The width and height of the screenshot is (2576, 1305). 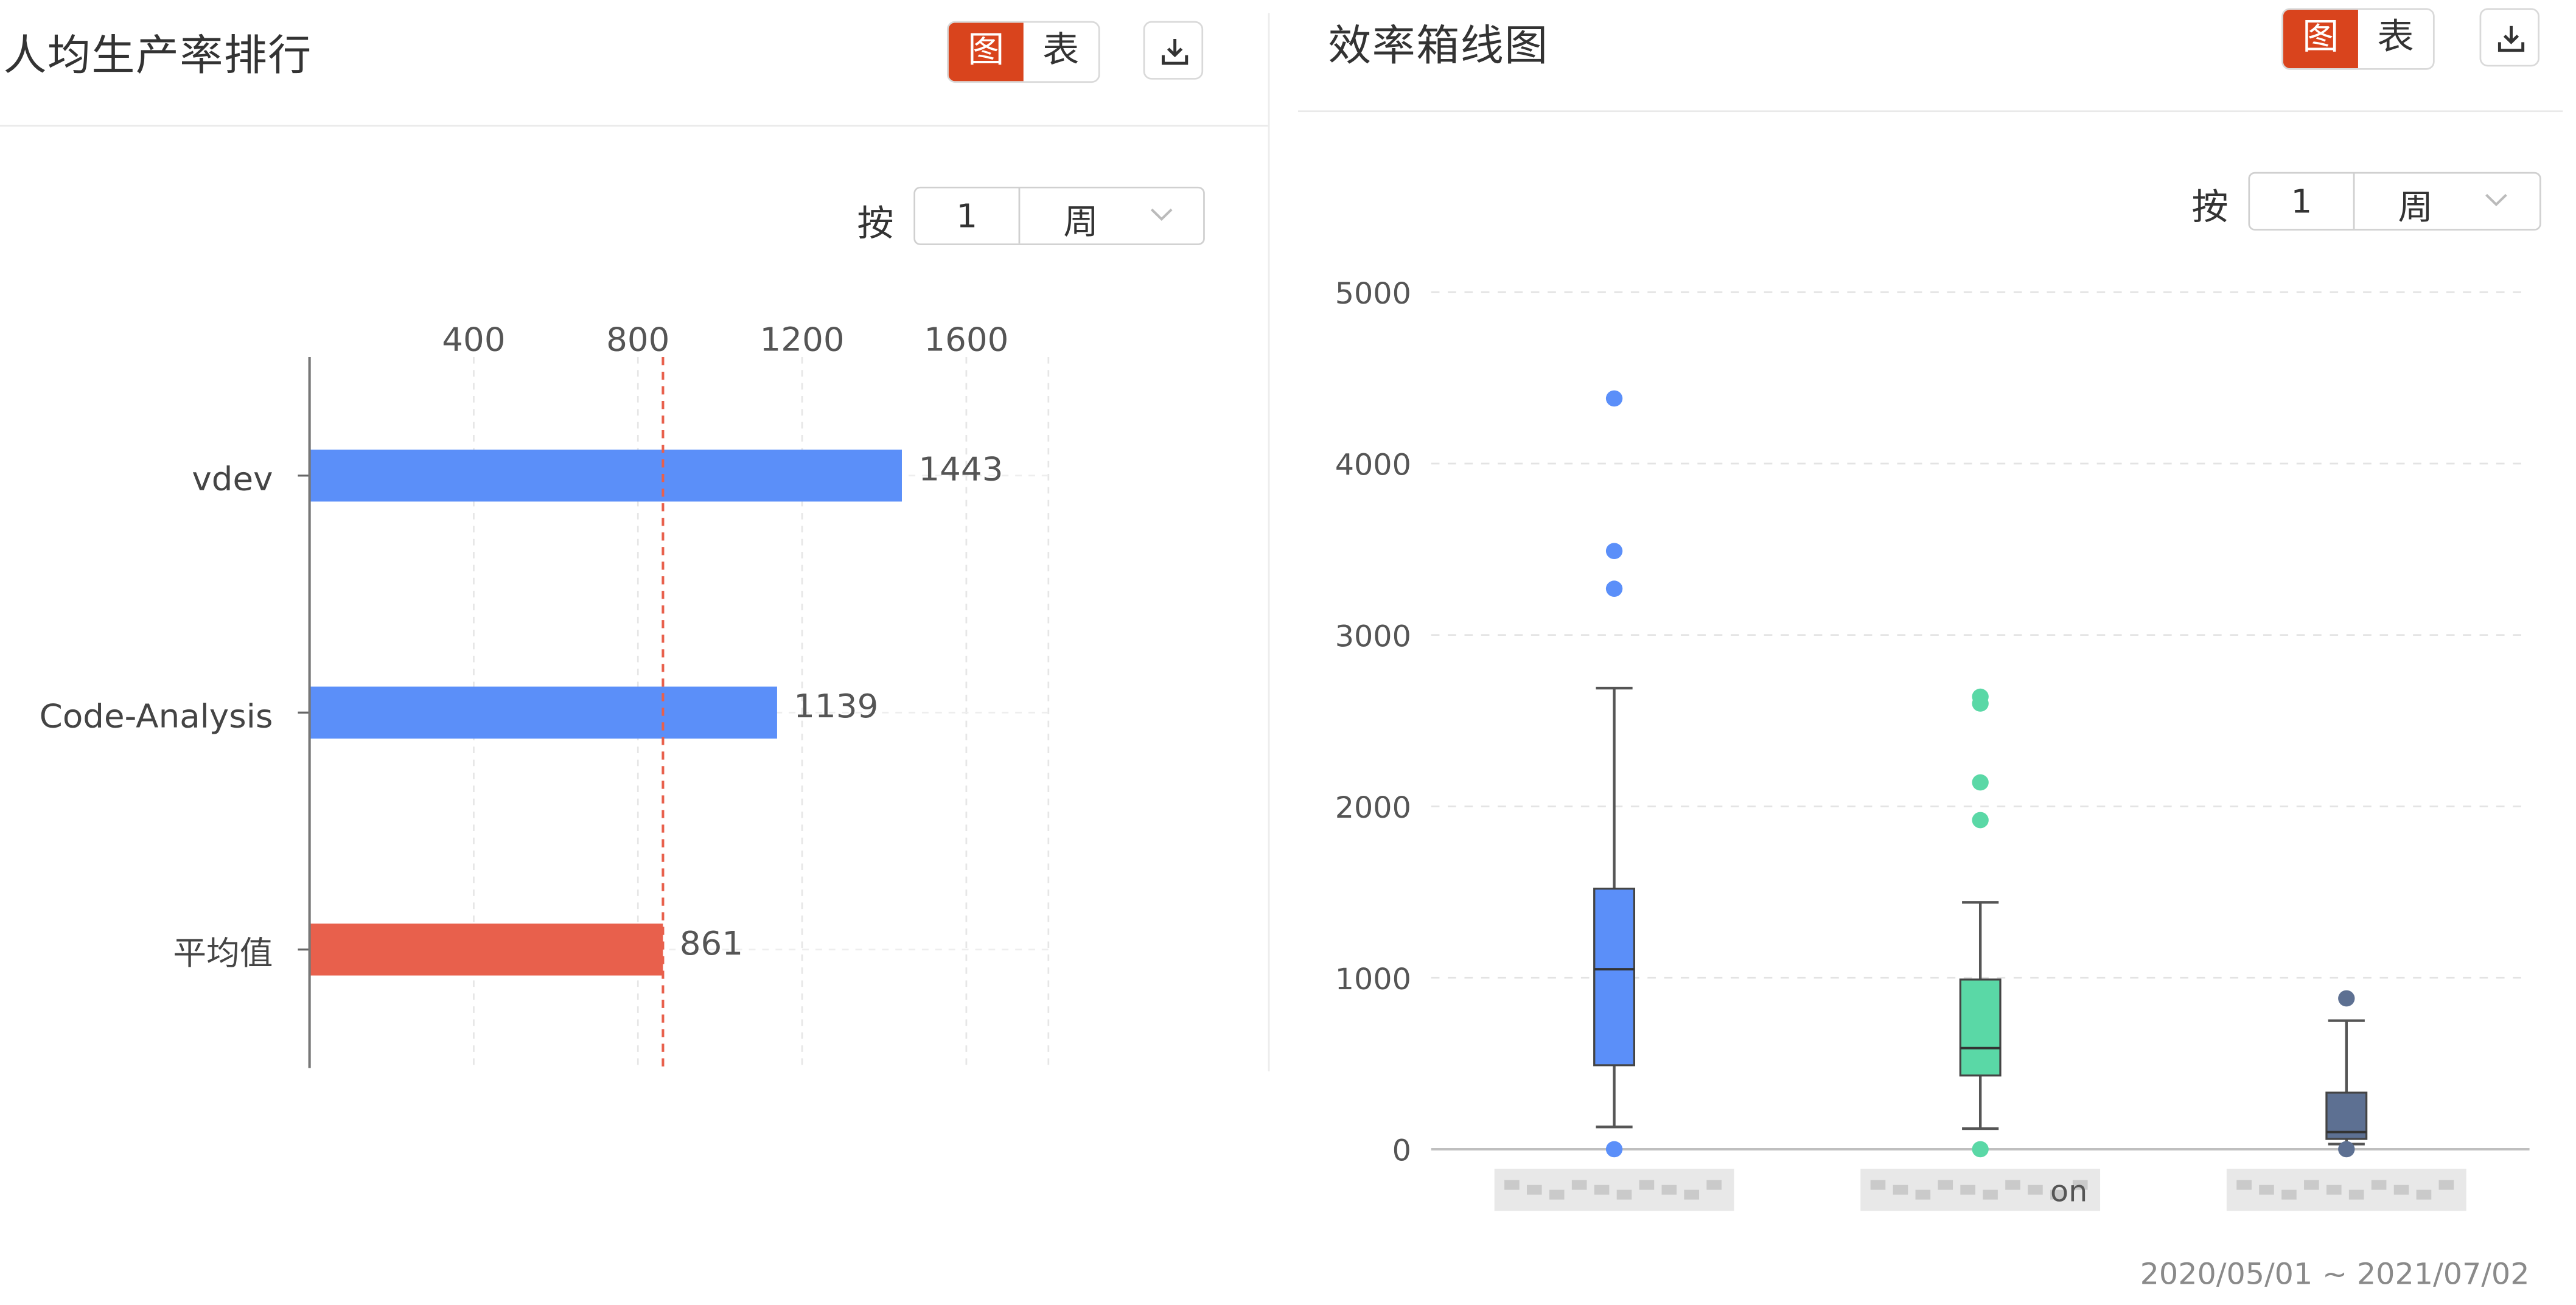 What do you see at coordinates (223, 953) in the screenshot?
I see `category-label: 平均值` at bounding box center [223, 953].